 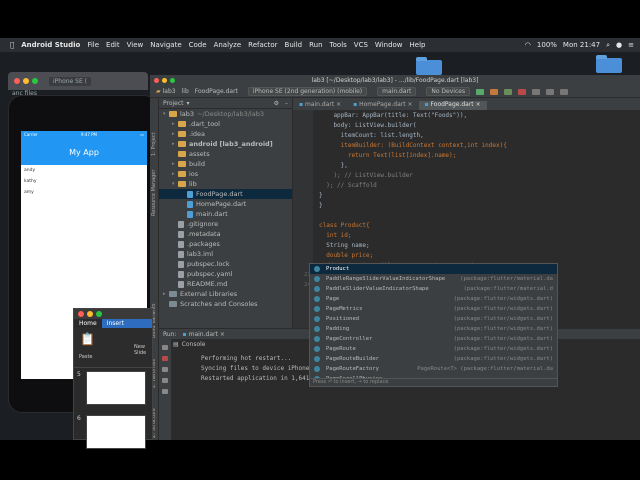 I want to click on menu-item: View, so click(x=135, y=45).